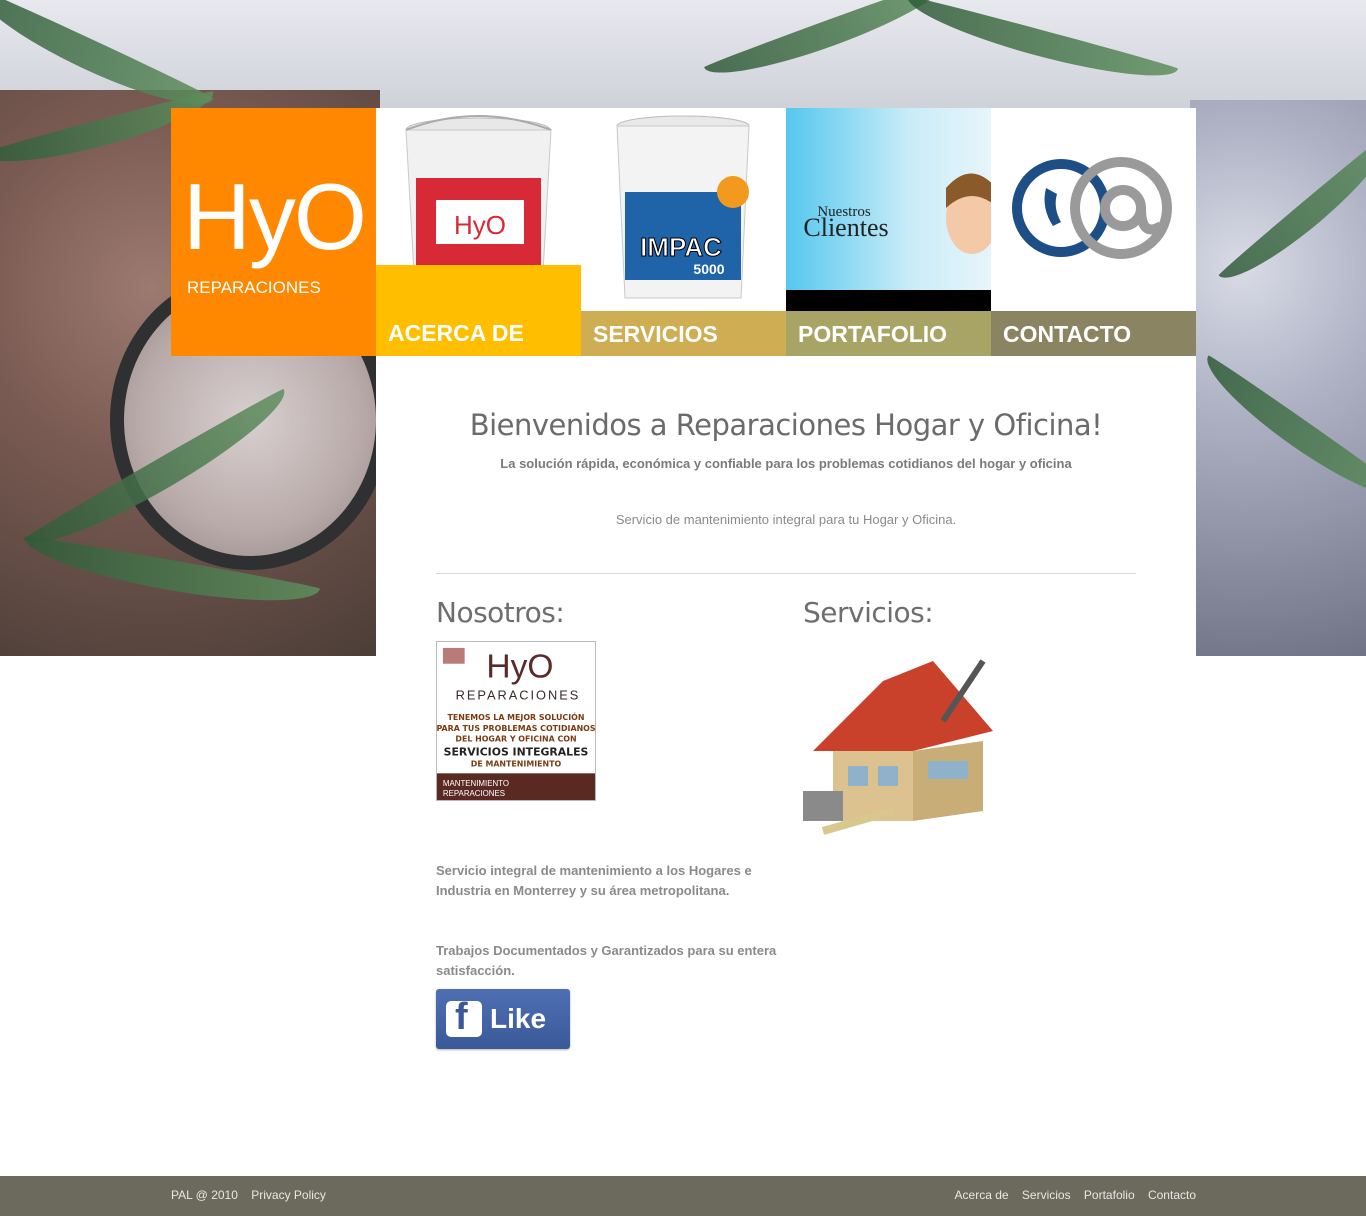 This screenshot has width=1366, height=1216. Describe the element at coordinates (681, 247) in the screenshot. I see `svg-text: IMPAC` at that location.